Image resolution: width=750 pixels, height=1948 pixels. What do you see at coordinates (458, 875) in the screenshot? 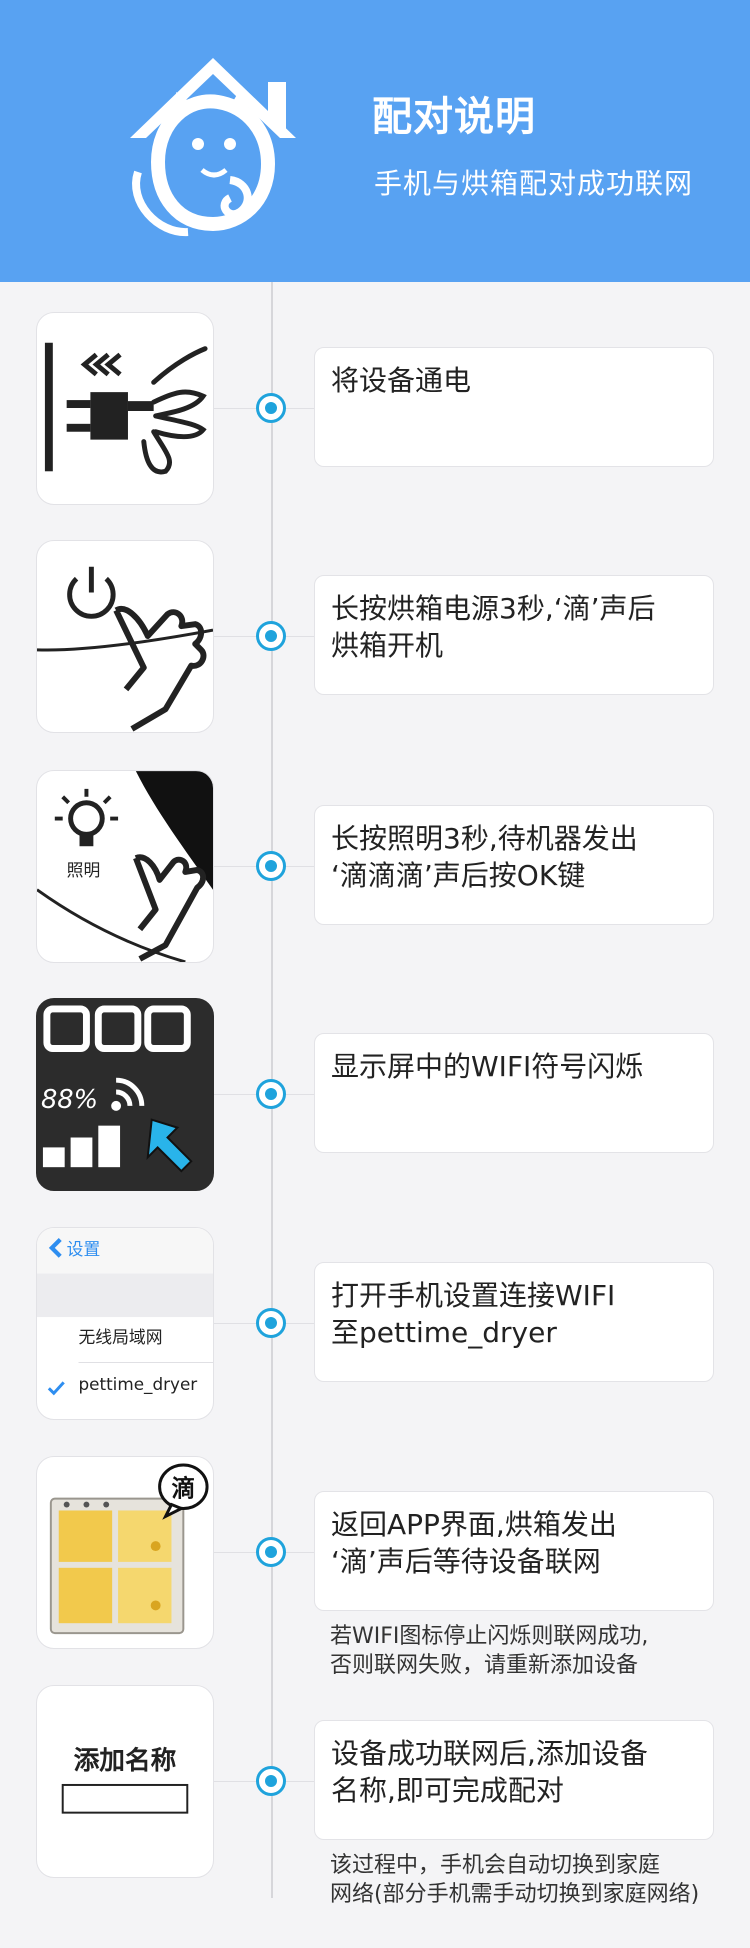
I see `step-3-line-2: ‘滴滴滴’声后按OK键` at bounding box center [458, 875].